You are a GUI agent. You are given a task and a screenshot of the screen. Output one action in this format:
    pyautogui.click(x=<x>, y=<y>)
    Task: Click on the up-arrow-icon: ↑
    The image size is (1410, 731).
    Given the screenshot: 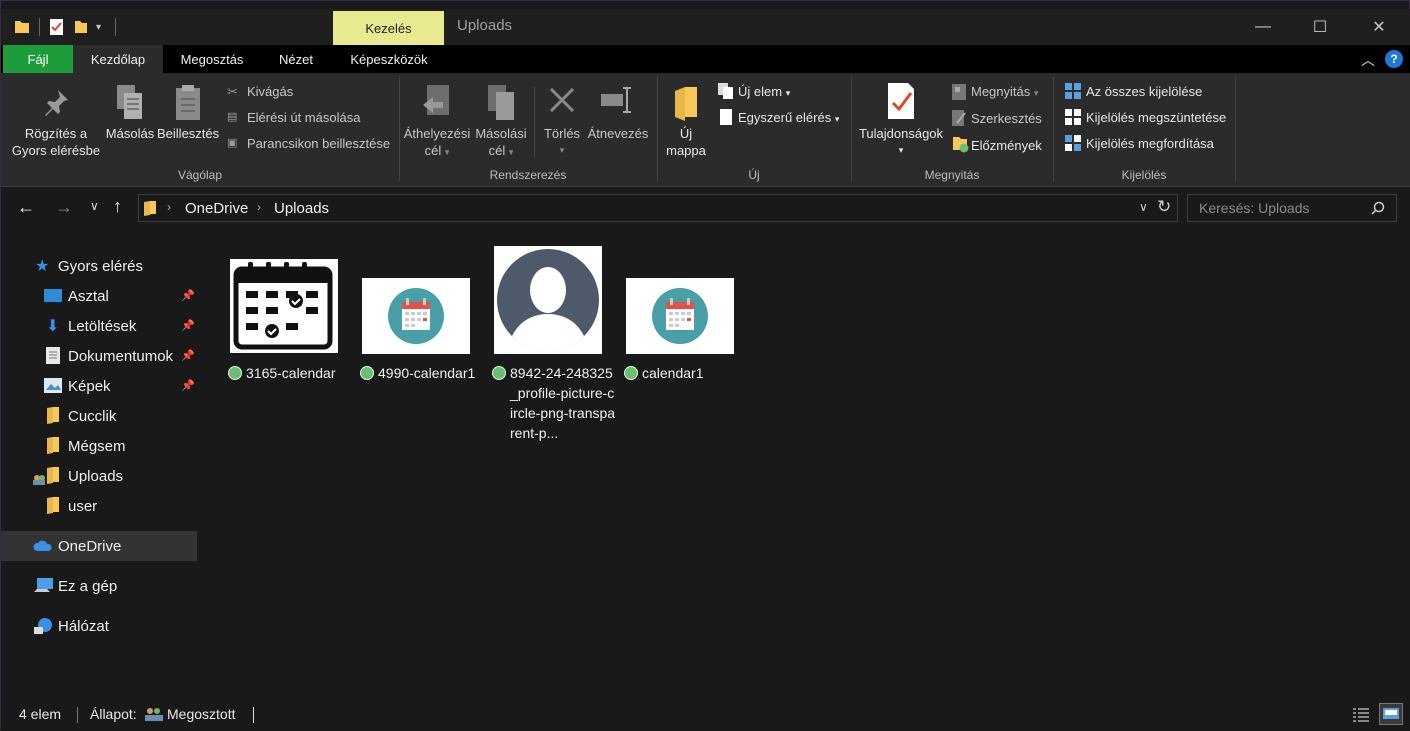 What is the action you would take?
    pyautogui.click(x=117, y=206)
    